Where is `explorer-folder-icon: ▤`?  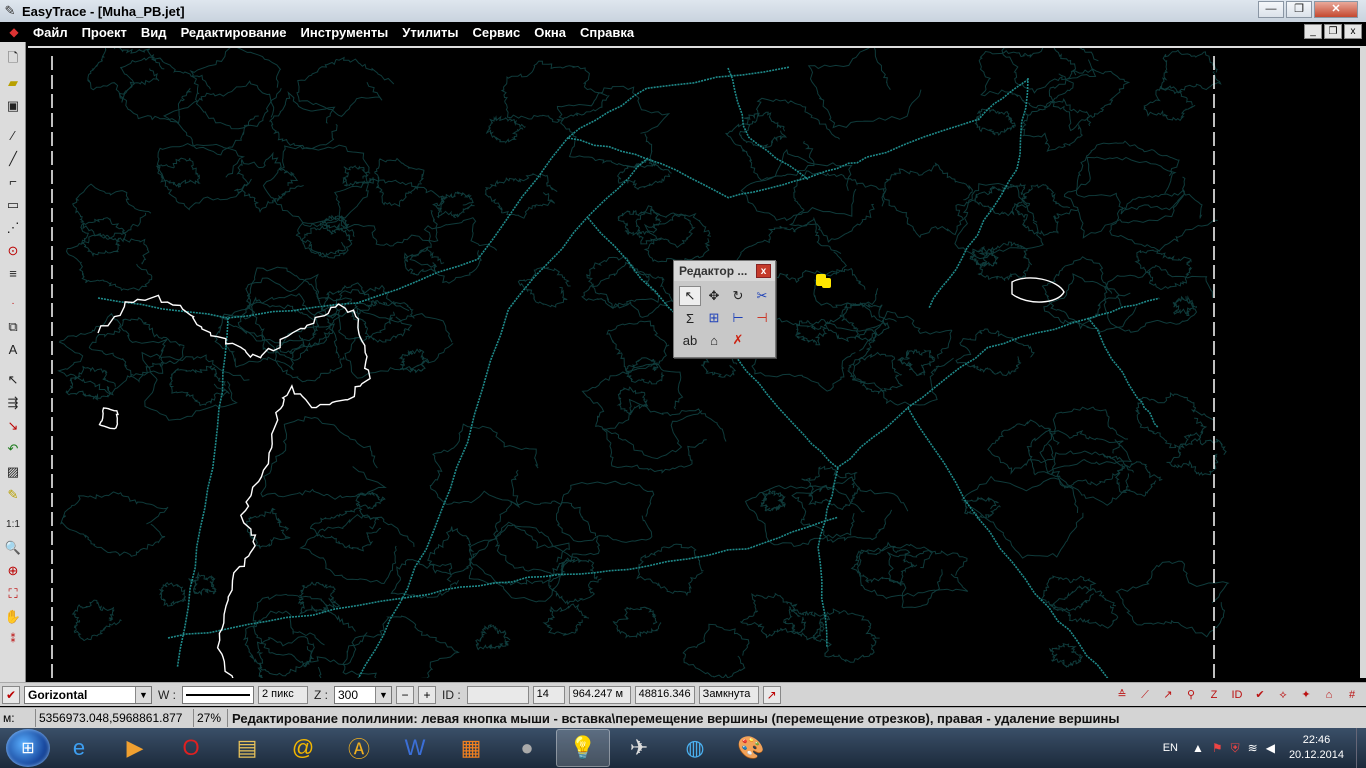
explorer-folder-icon: ▤ is located at coordinates (247, 748).